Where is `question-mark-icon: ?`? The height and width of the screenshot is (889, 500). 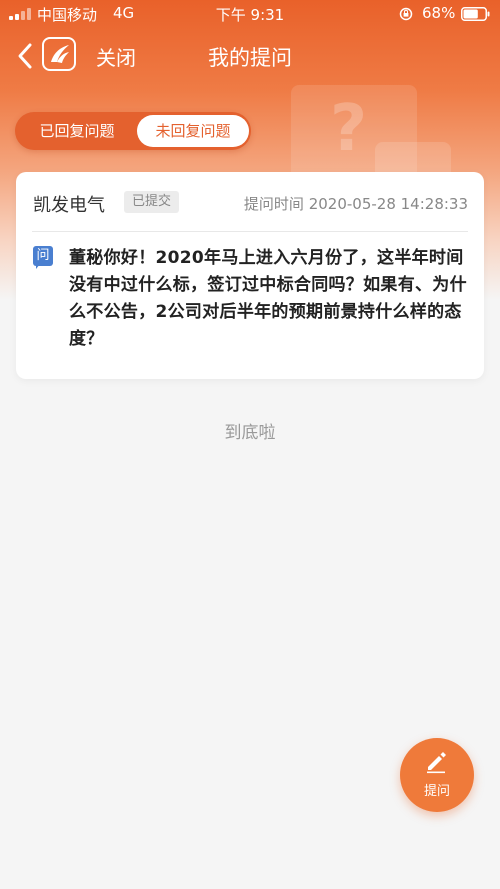
question-mark-icon: ? is located at coordinates (349, 129).